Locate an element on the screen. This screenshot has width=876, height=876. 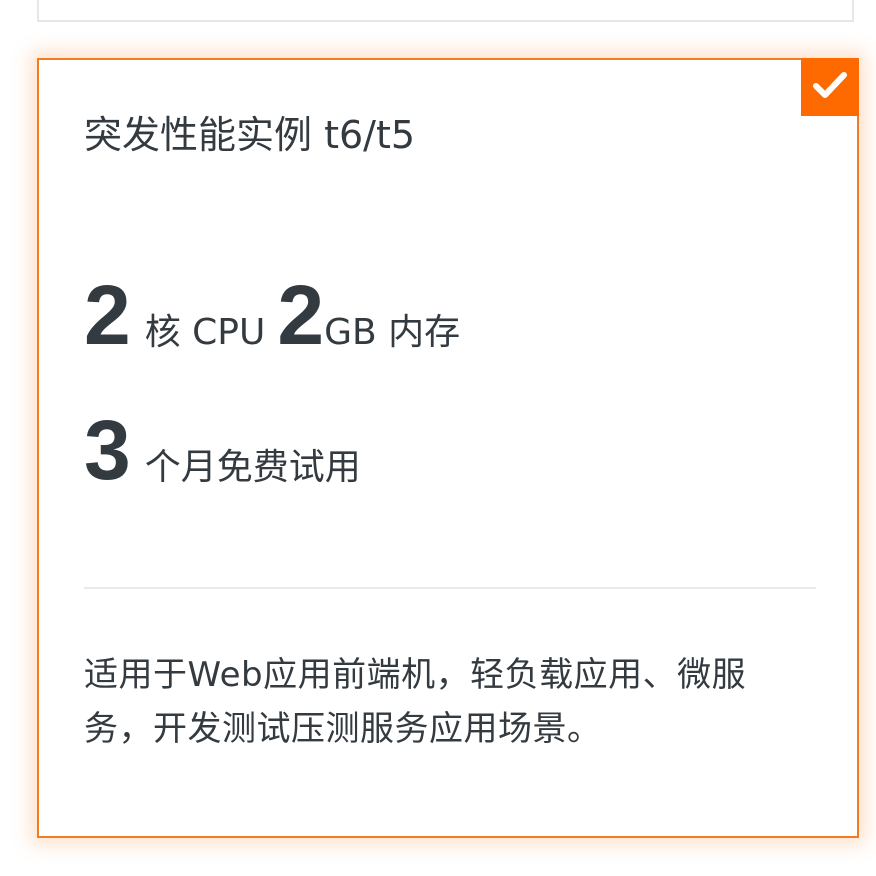
check-icon is located at coordinates (830, 87).